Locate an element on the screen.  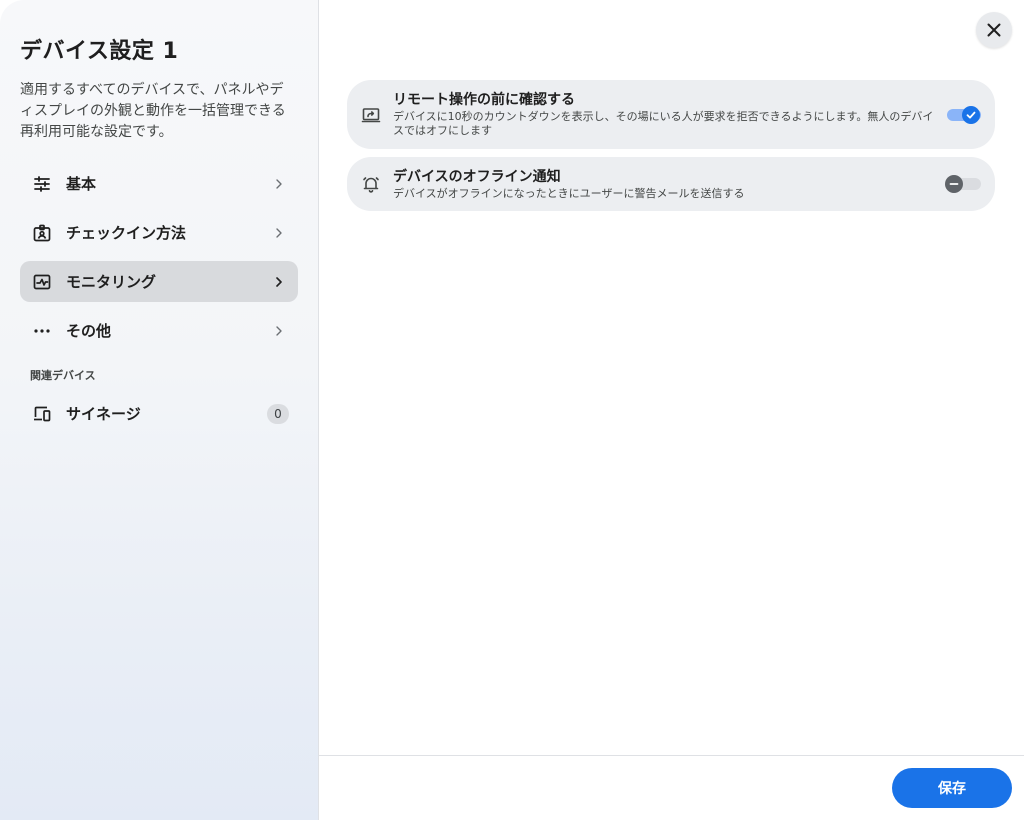
sidebar-item-checkin: チェックイン方法 is located at coordinates (159, 232).